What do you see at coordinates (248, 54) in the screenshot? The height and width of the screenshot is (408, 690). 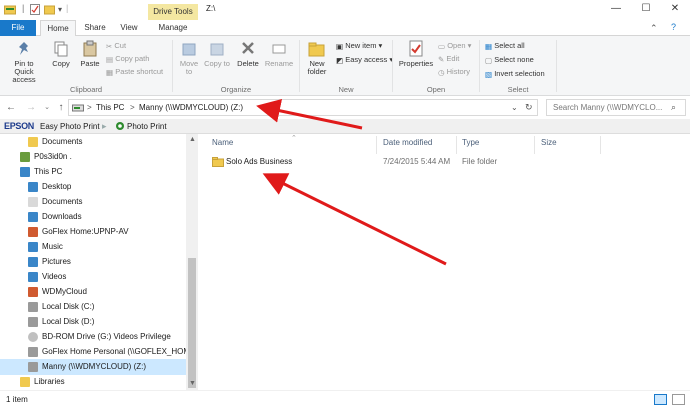 I see `delete-button: Delete` at bounding box center [248, 54].